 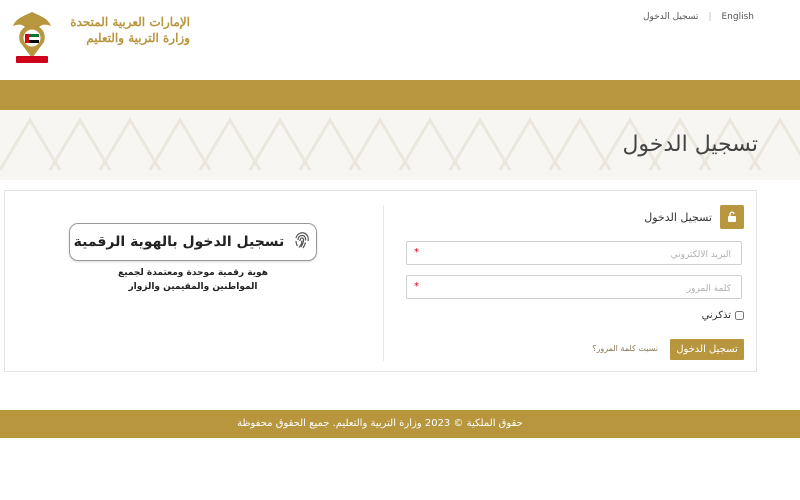 What do you see at coordinates (383, 283) in the screenshot?
I see `panel-divider` at bounding box center [383, 283].